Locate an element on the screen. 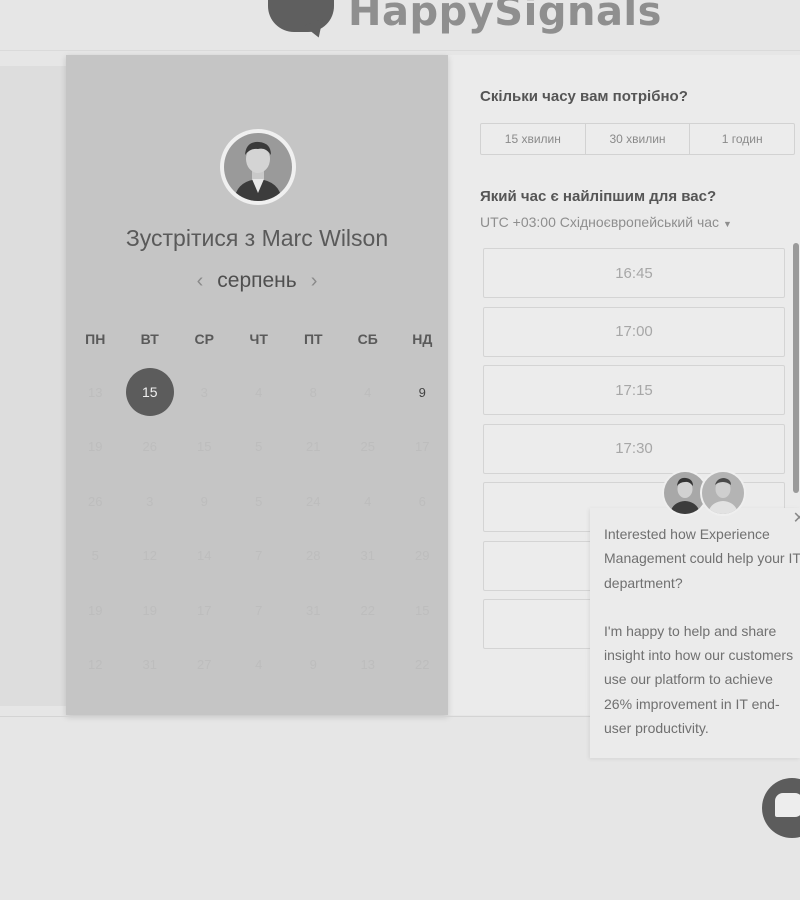 The image size is (800, 900). slot-list-scrollbar is located at coordinates (796, 368).